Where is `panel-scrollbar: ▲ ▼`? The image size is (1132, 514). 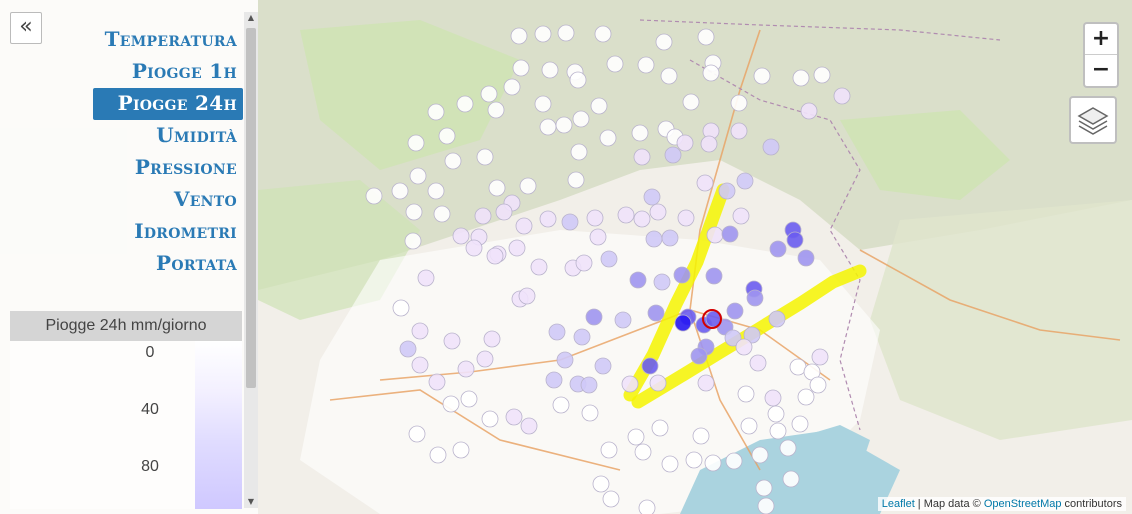
panel-scrollbar: ▲ ▼ is located at coordinates (251, 260).